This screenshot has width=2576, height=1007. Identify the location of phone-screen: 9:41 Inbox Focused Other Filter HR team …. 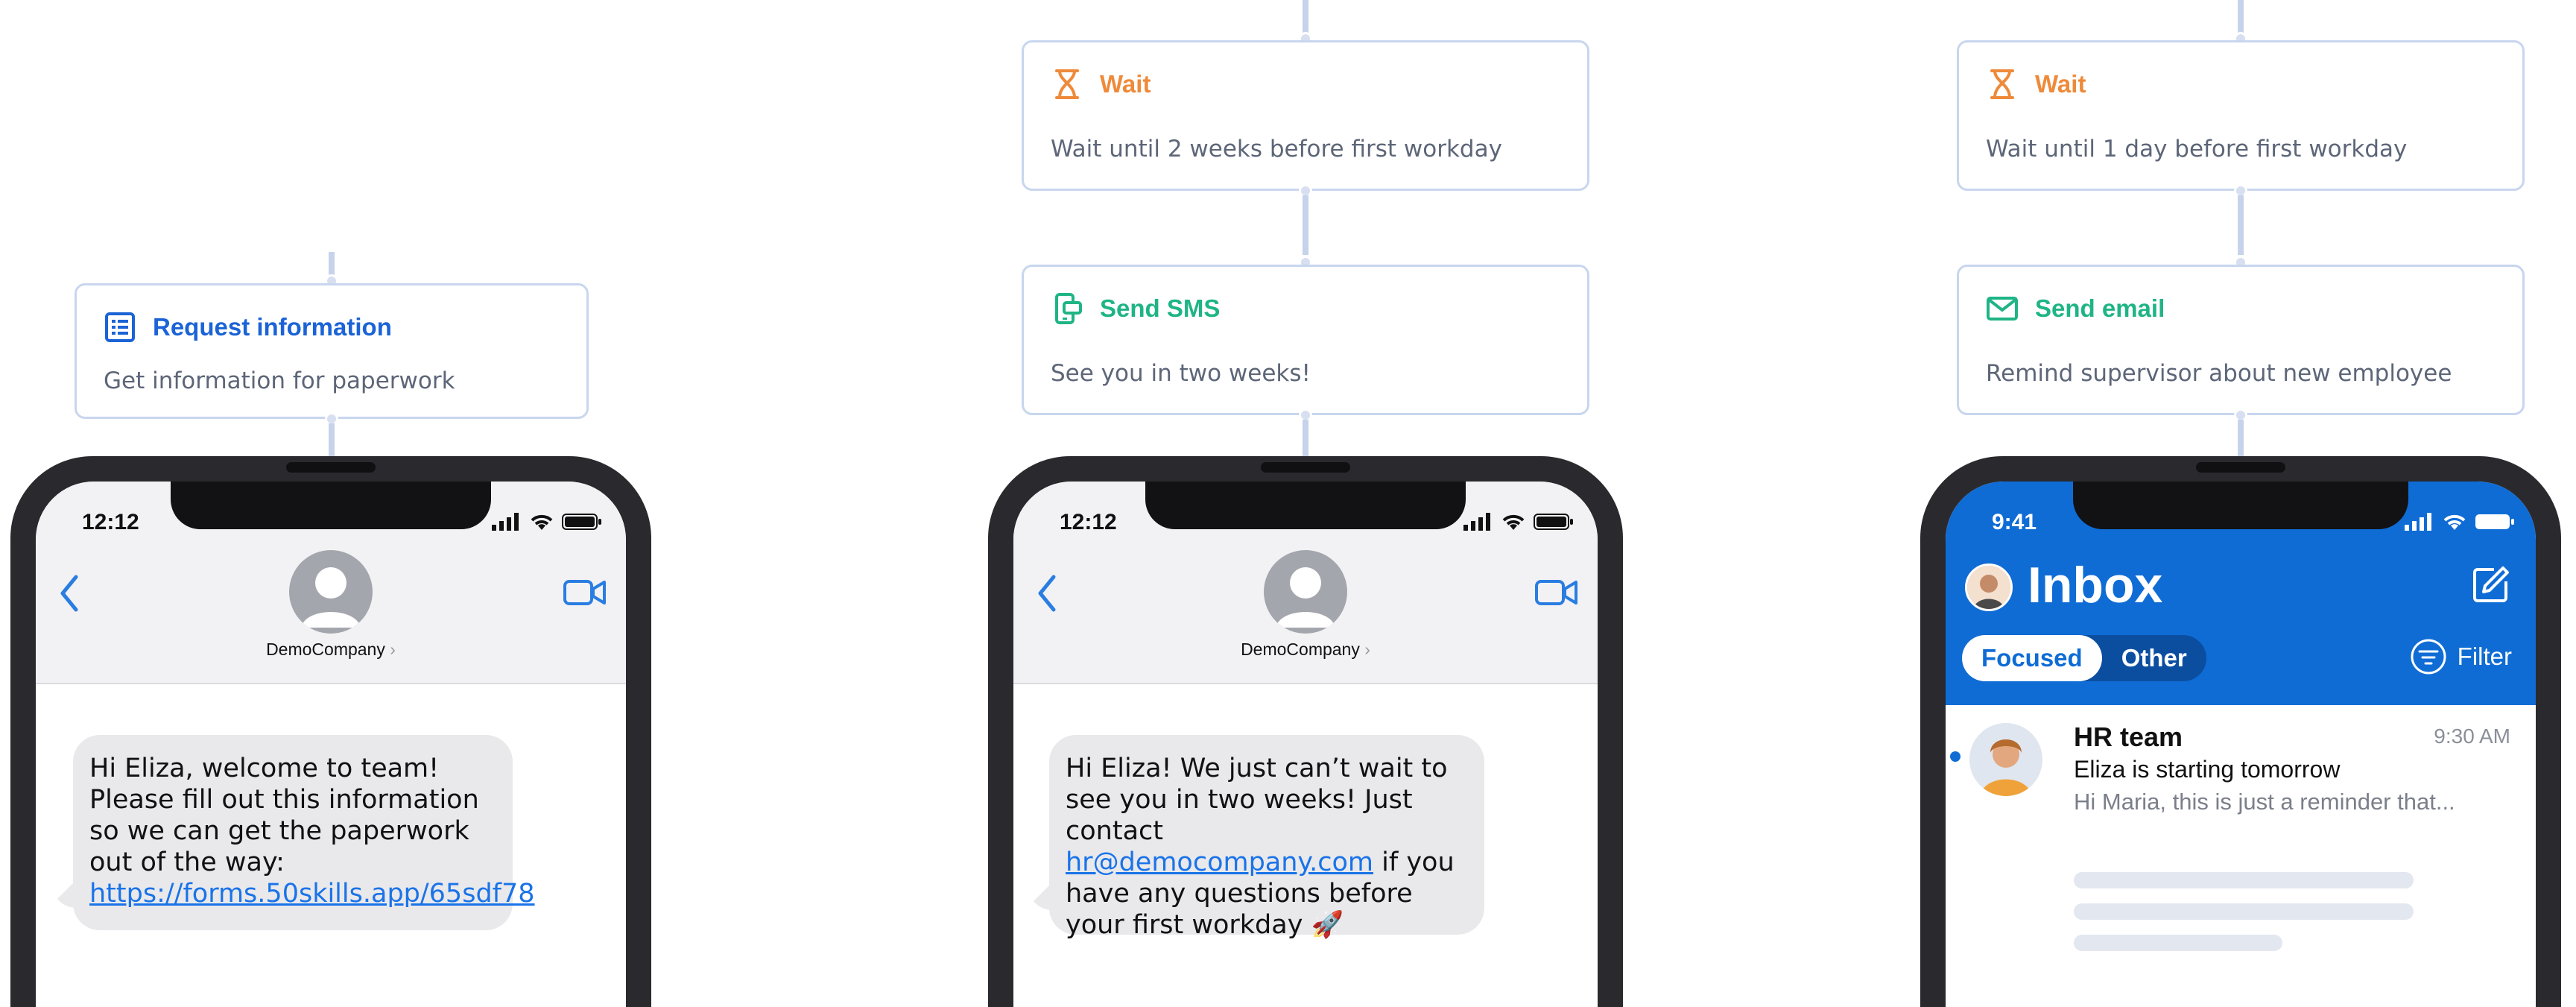
(2241, 744).